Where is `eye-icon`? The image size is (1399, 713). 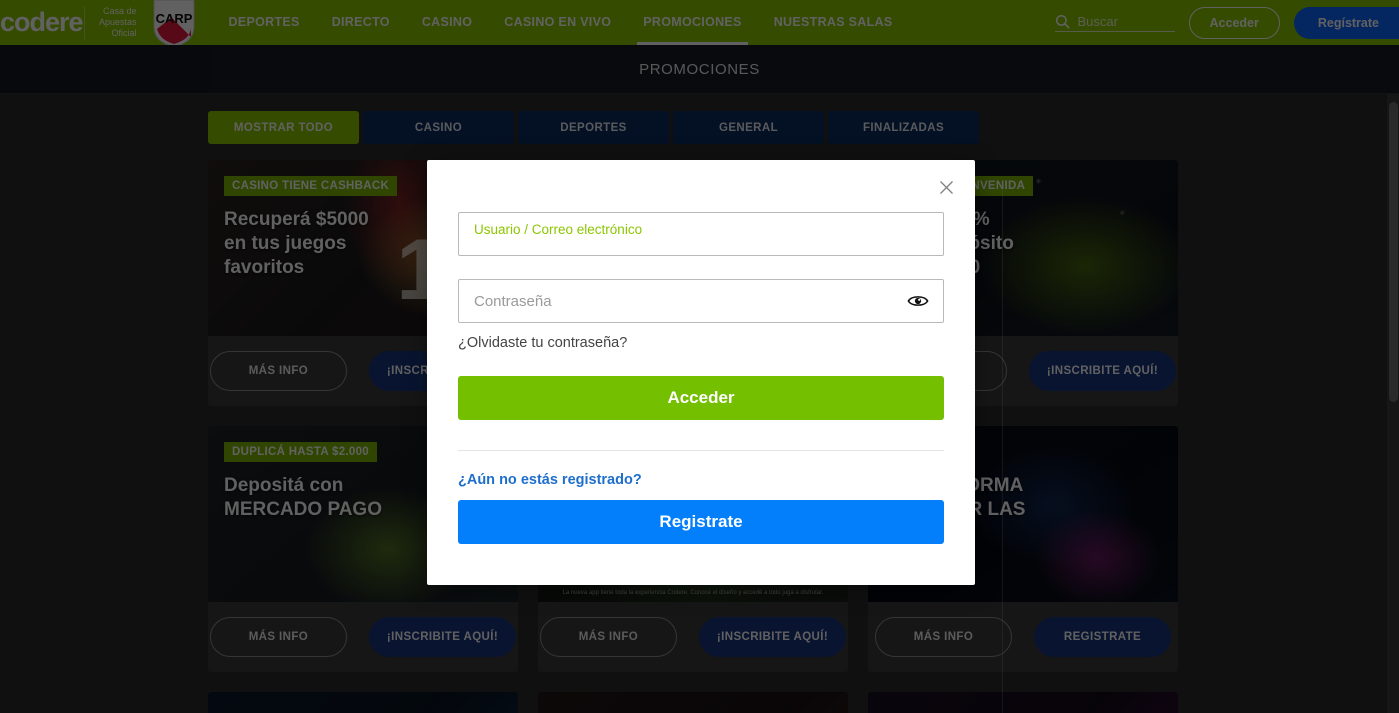
eye-icon is located at coordinates (918, 301).